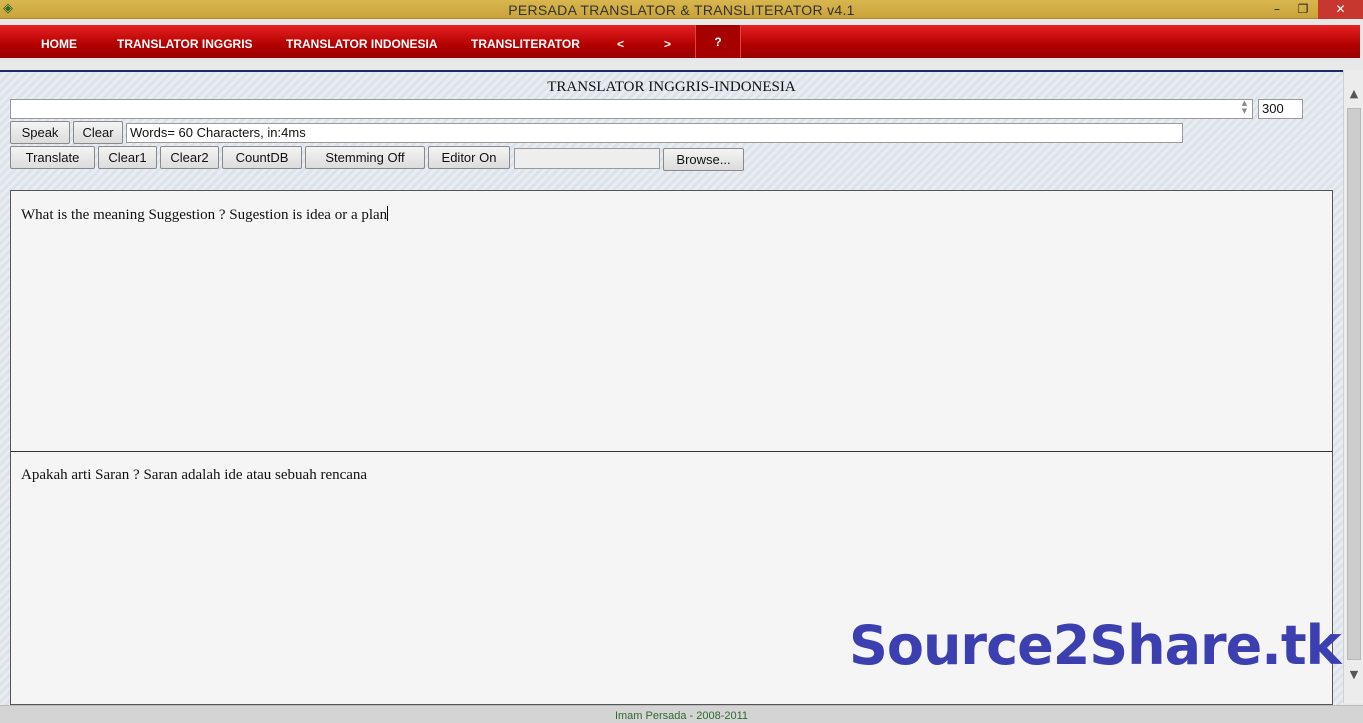 This screenshot has width=1363, height=723. I want to click on nav-translator-indonesia: TRANSLATOR INDONESIA, so click(362, 41).